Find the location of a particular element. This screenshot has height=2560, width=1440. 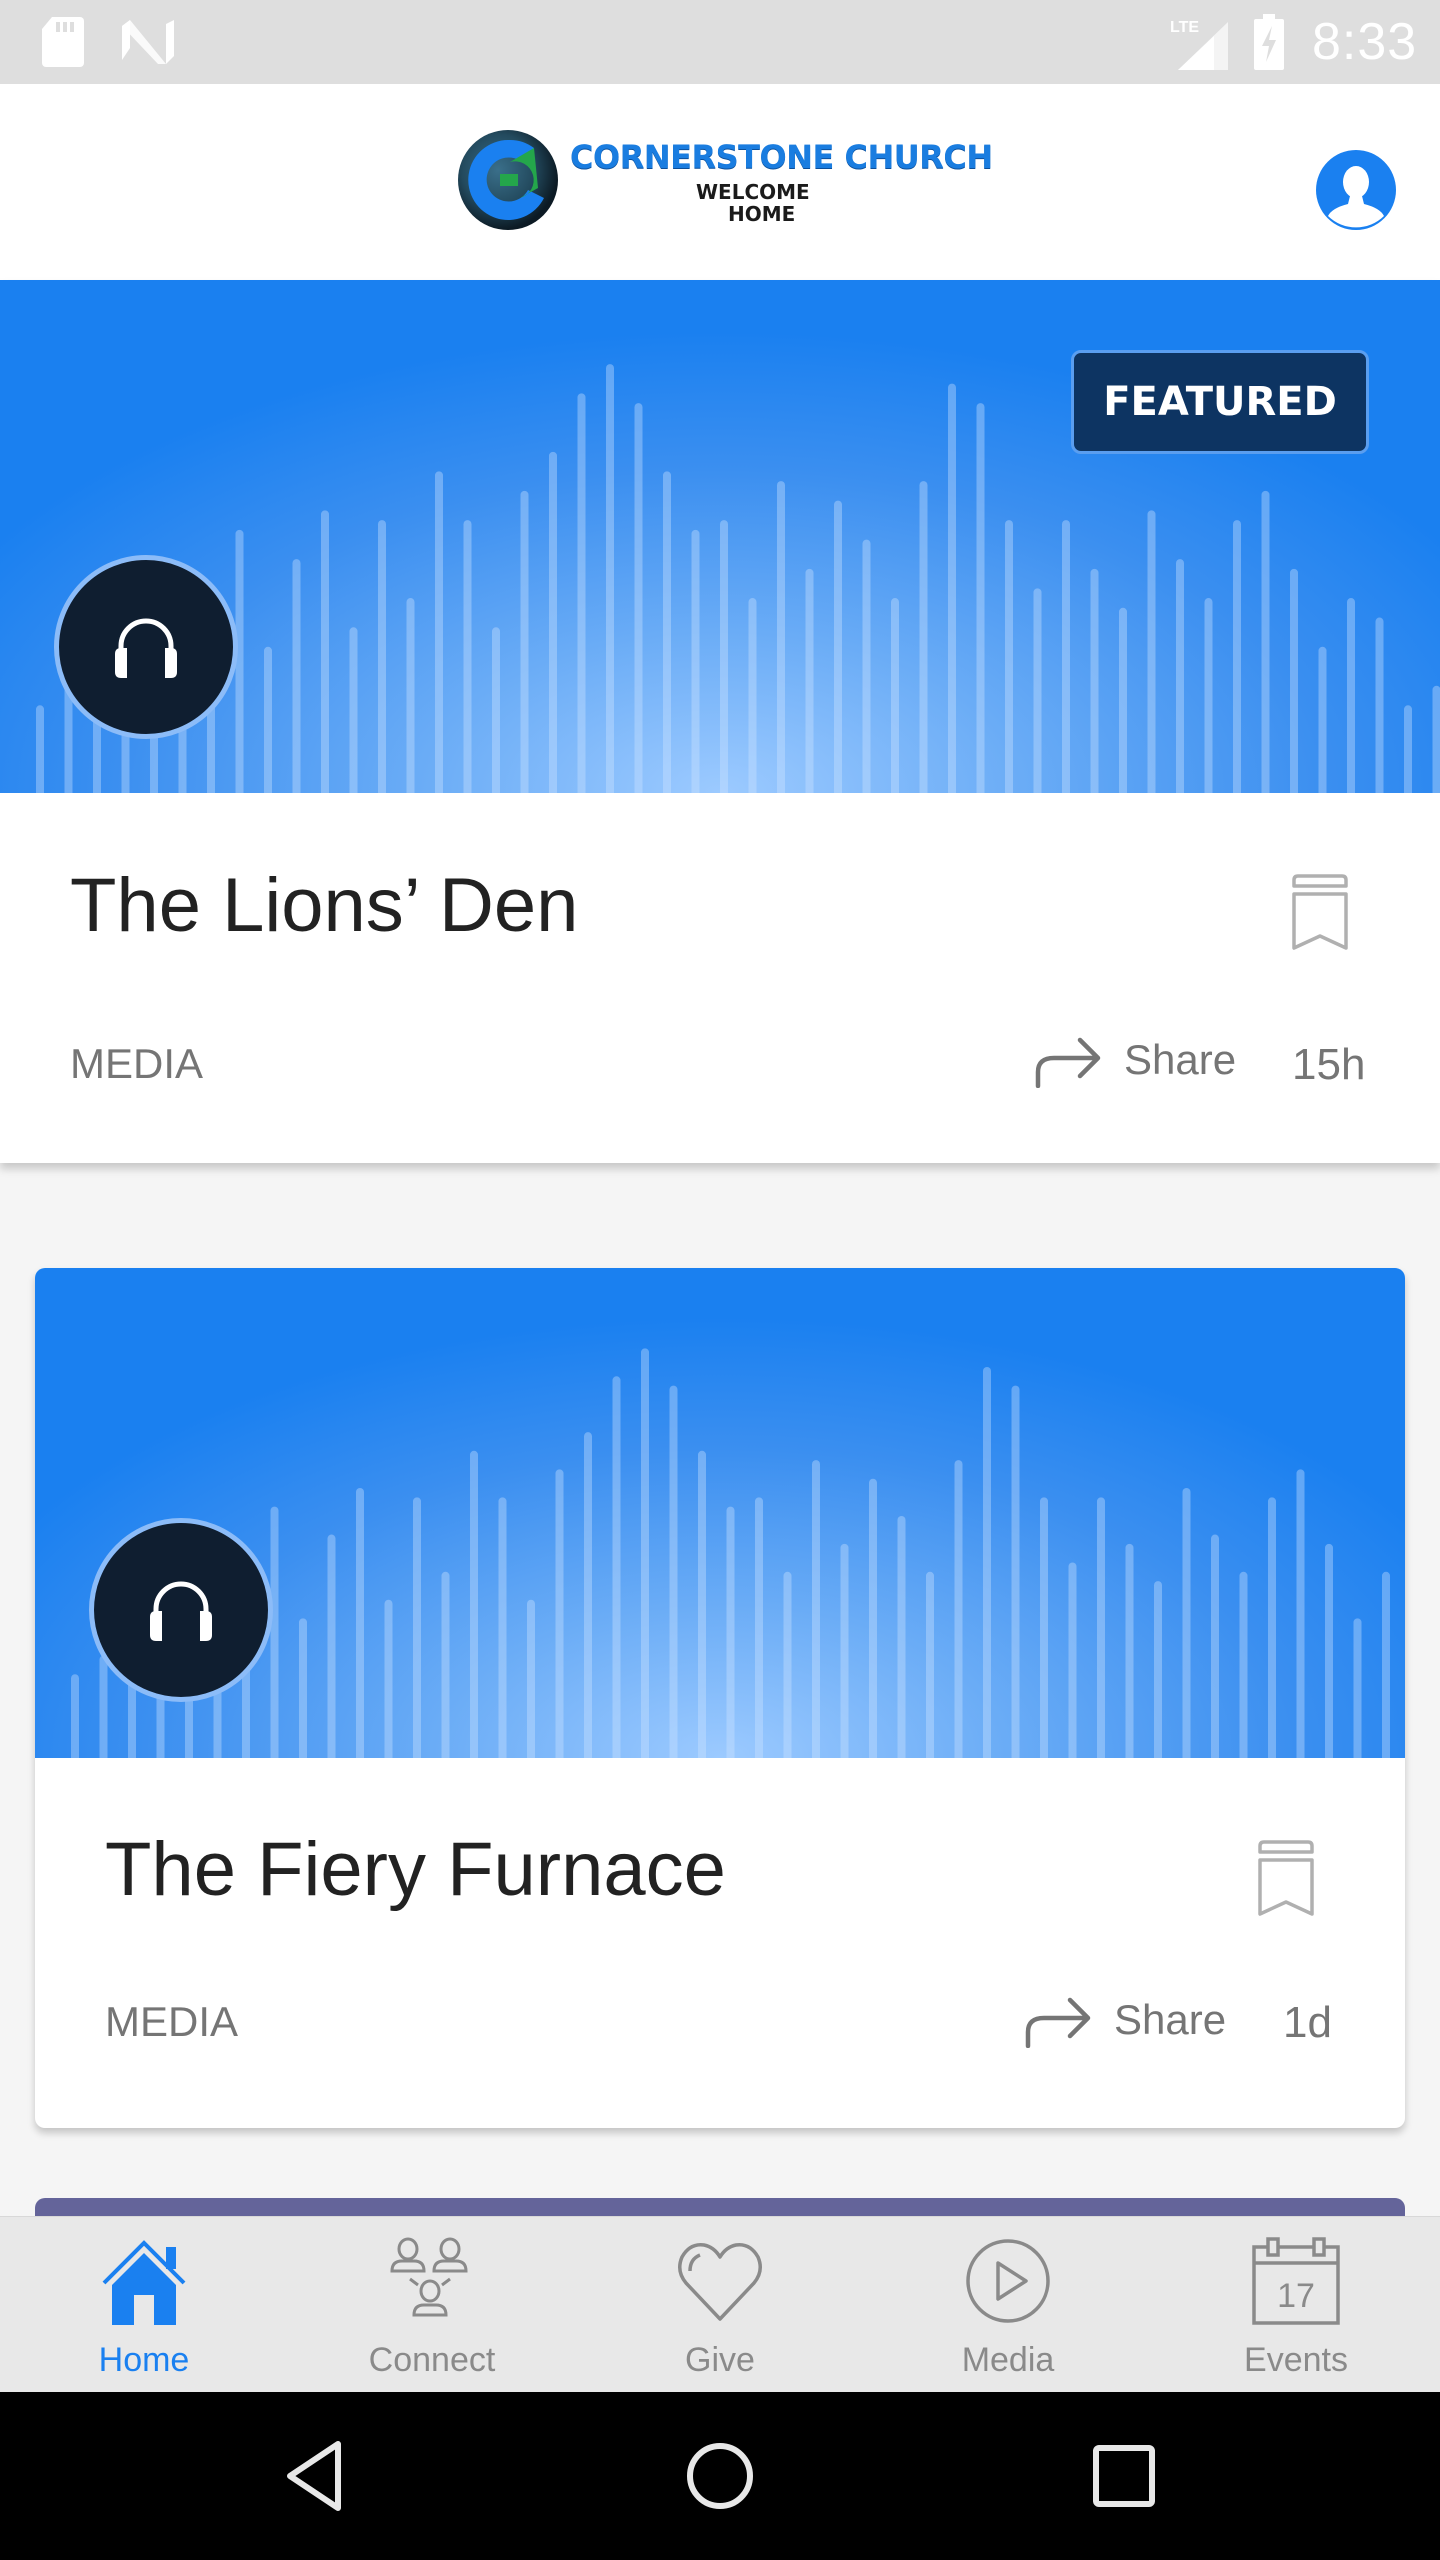

home-circle-icon is located at coordinates (720, 2476).